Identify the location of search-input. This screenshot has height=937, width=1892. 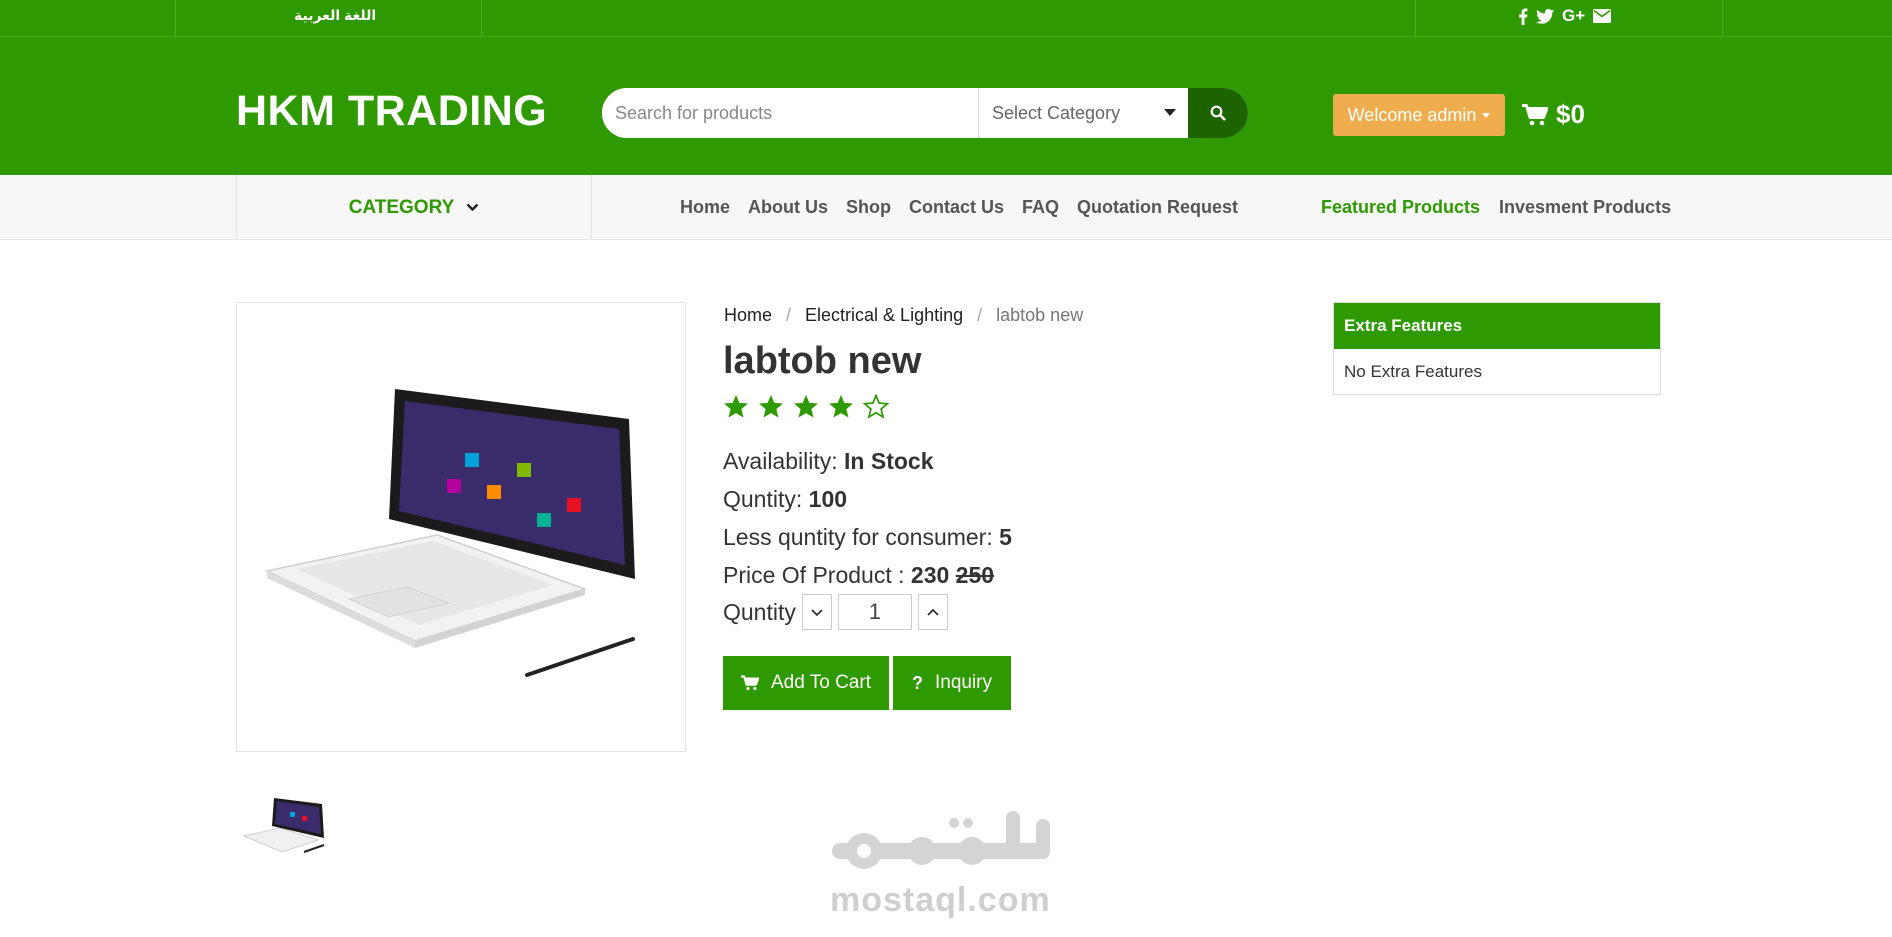
(790, 113).